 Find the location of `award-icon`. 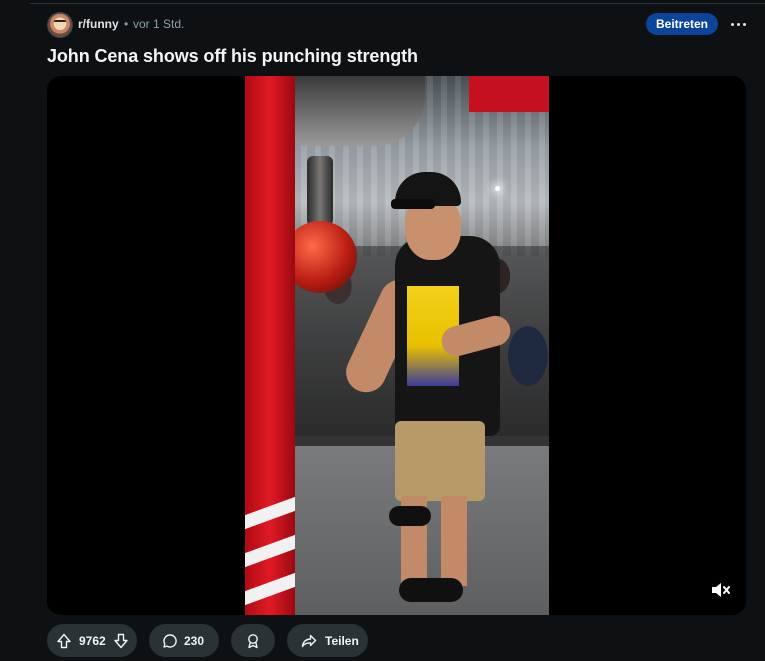

award-icon is located at coordinates (253, 641).